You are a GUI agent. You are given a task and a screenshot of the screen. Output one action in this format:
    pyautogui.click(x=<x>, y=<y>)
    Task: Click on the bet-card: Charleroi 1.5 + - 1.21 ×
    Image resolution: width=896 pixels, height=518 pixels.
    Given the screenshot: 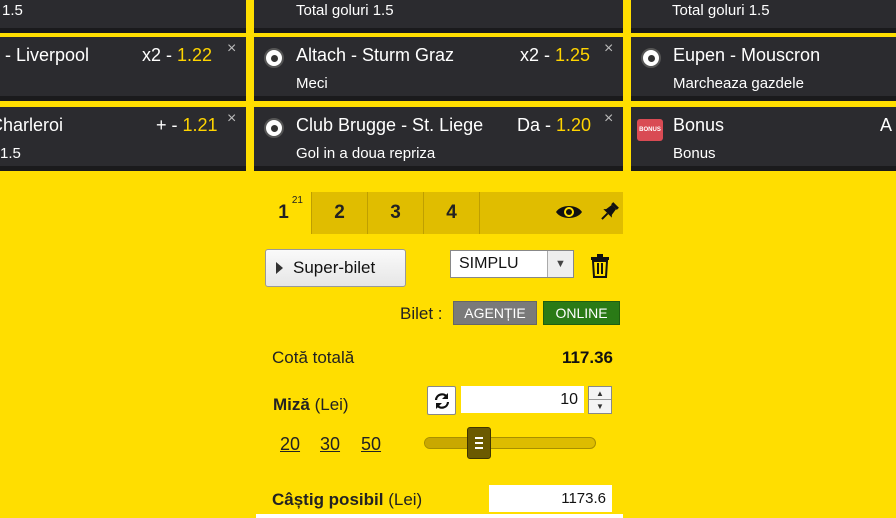 What is the action you would take?
    pyautogui.click(x=123, y=139)
    